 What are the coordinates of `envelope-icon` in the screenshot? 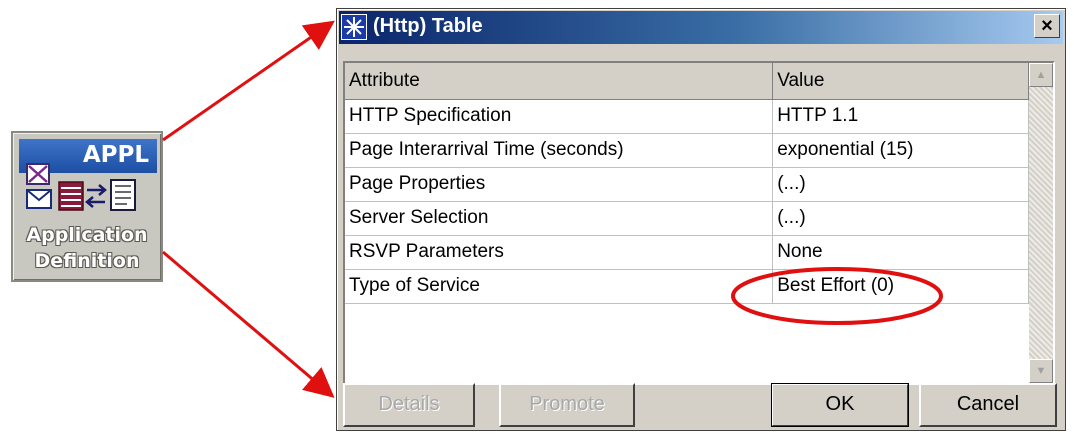 It's located at (39, 199).